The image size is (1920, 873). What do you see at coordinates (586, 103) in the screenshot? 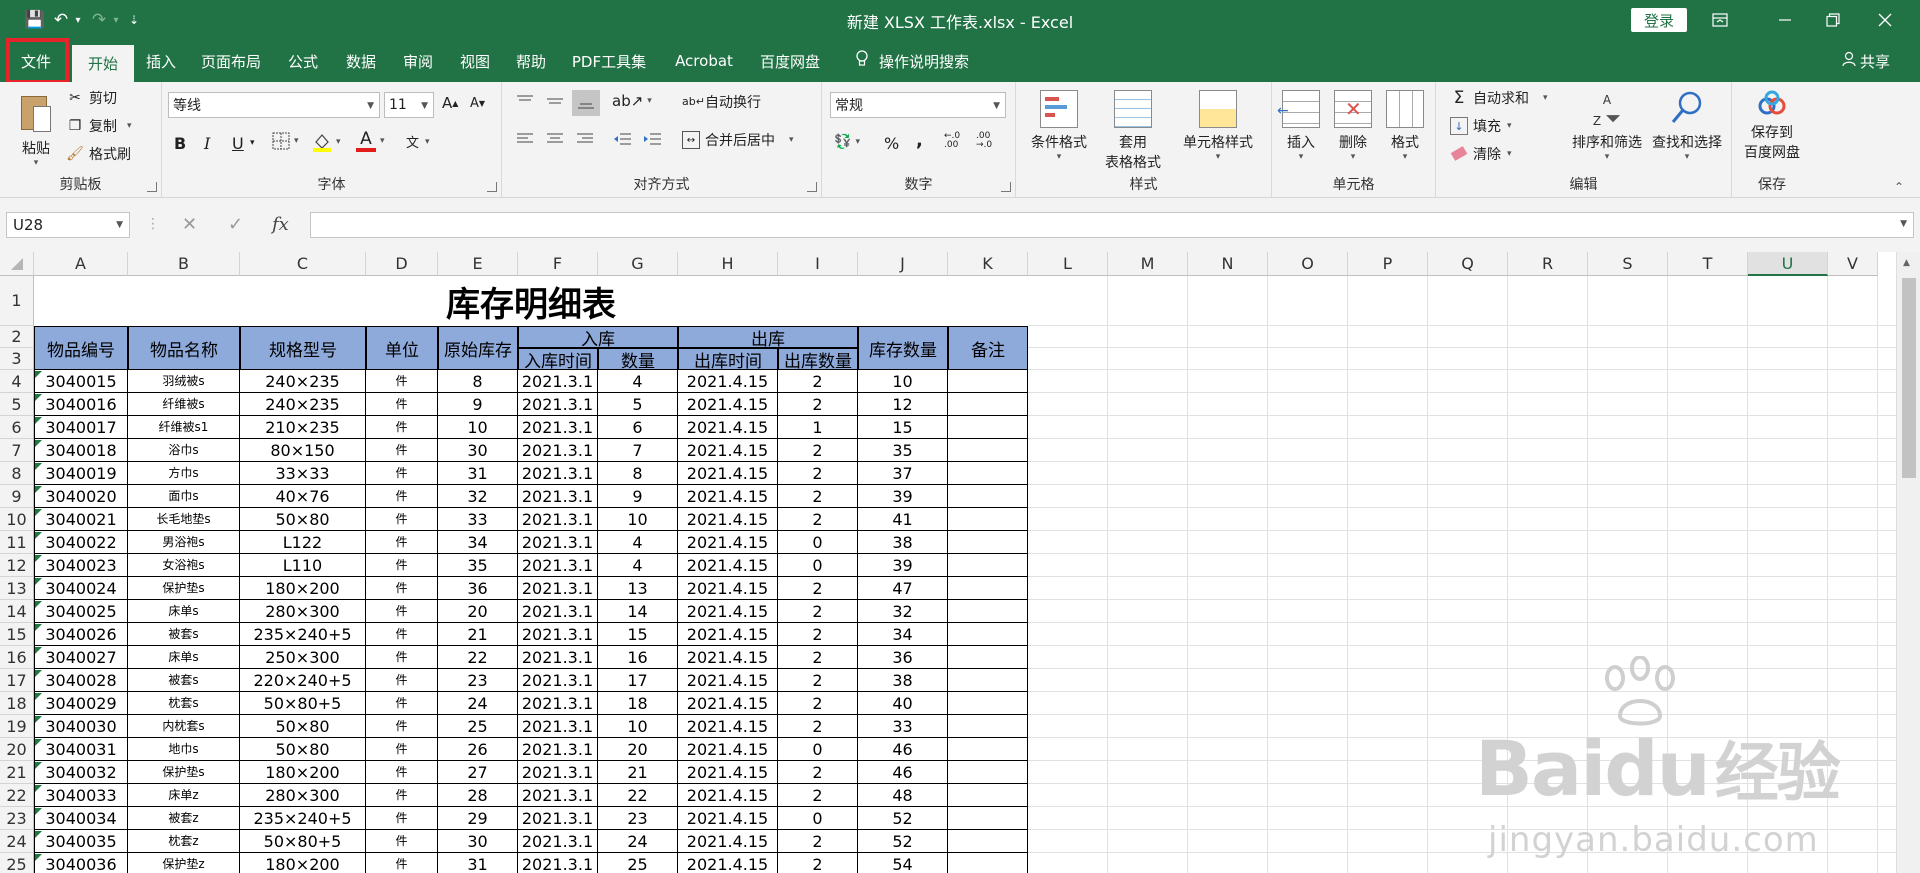
I see `align-bottom-button` at bounding box center [586, 103].